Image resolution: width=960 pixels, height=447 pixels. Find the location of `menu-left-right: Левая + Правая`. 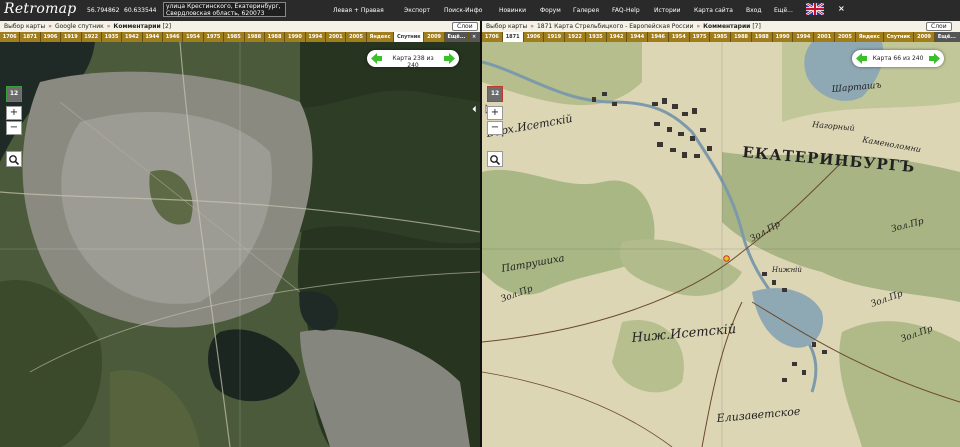

menu-left-right: Левая + Правая is located at coordinates (358, 10).